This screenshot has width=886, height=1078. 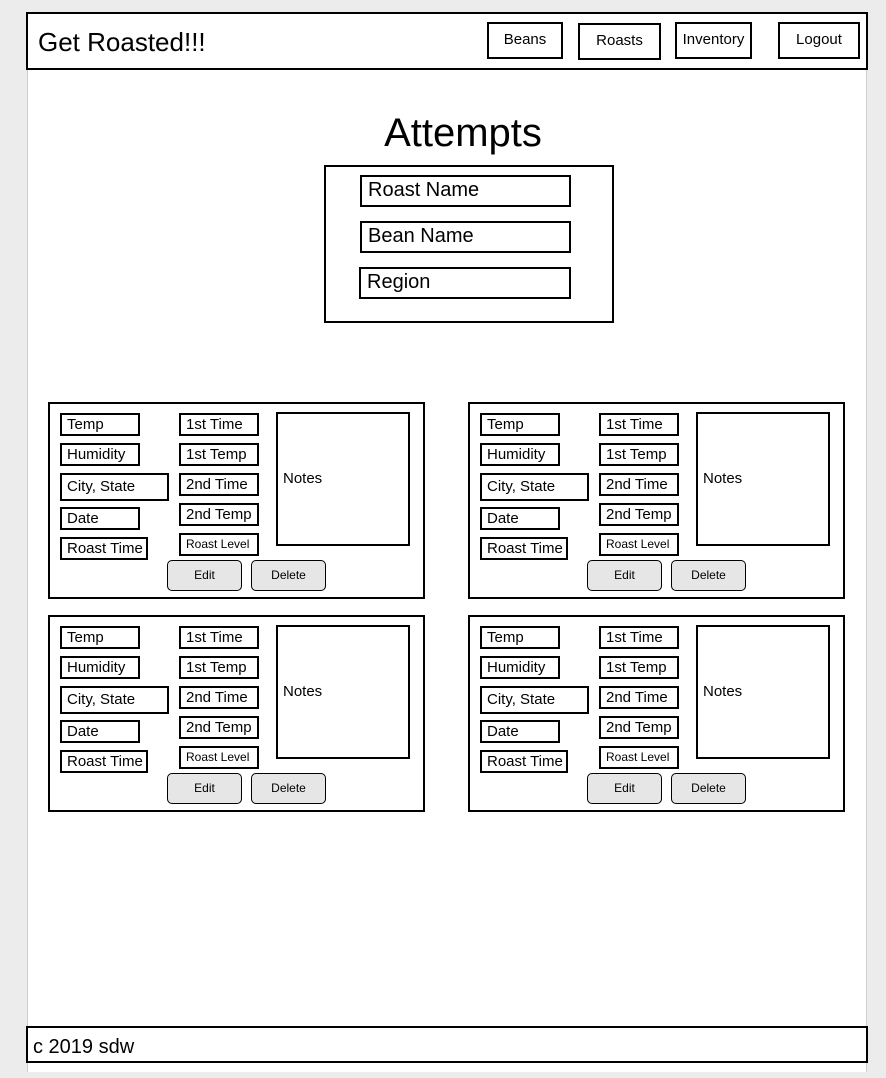 I want to click on nav-beans-button: Beans, so click(x=525, y=40).